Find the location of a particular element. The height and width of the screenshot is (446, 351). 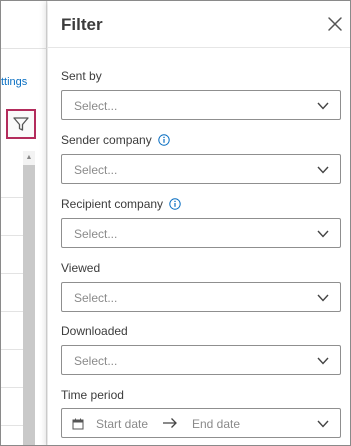

downloaded-label: Downloaded is located at coordinates (94, 331).